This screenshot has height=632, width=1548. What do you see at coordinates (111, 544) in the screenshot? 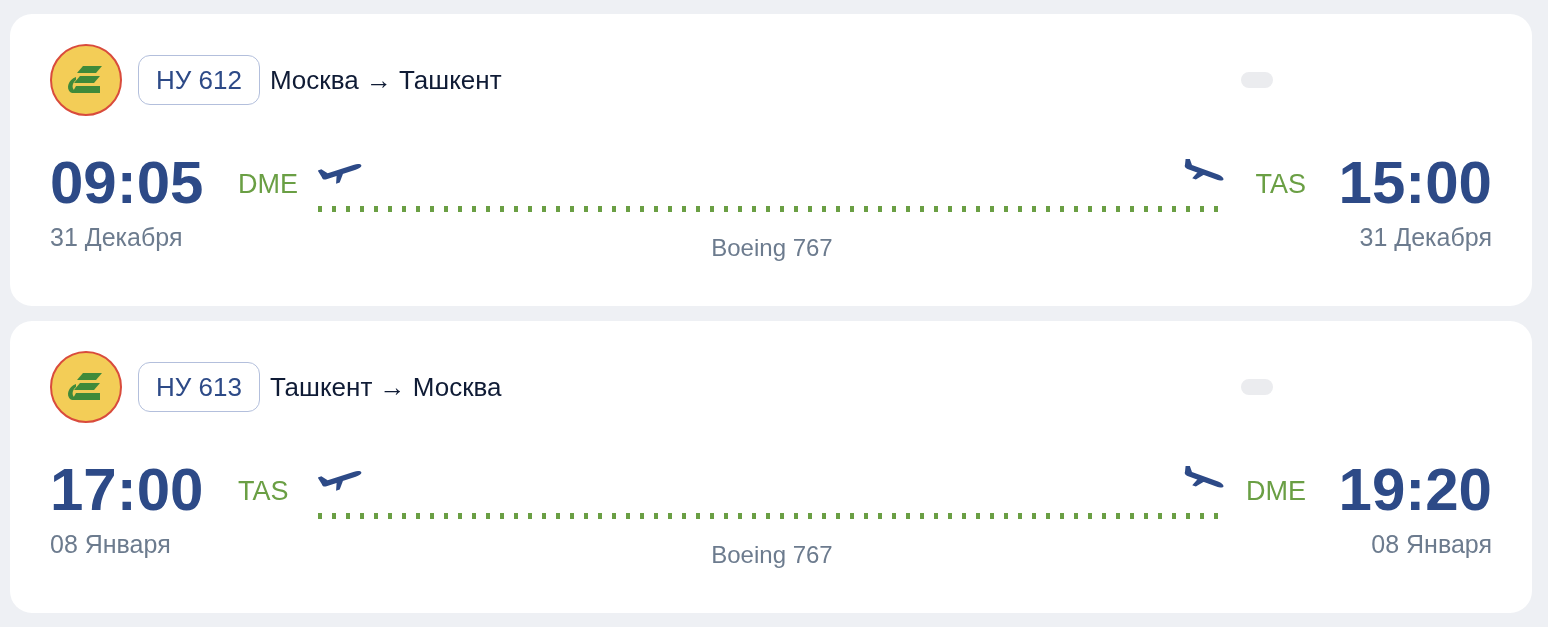
I see `departure-date: 08 Января` at bounding box center [111, 544].